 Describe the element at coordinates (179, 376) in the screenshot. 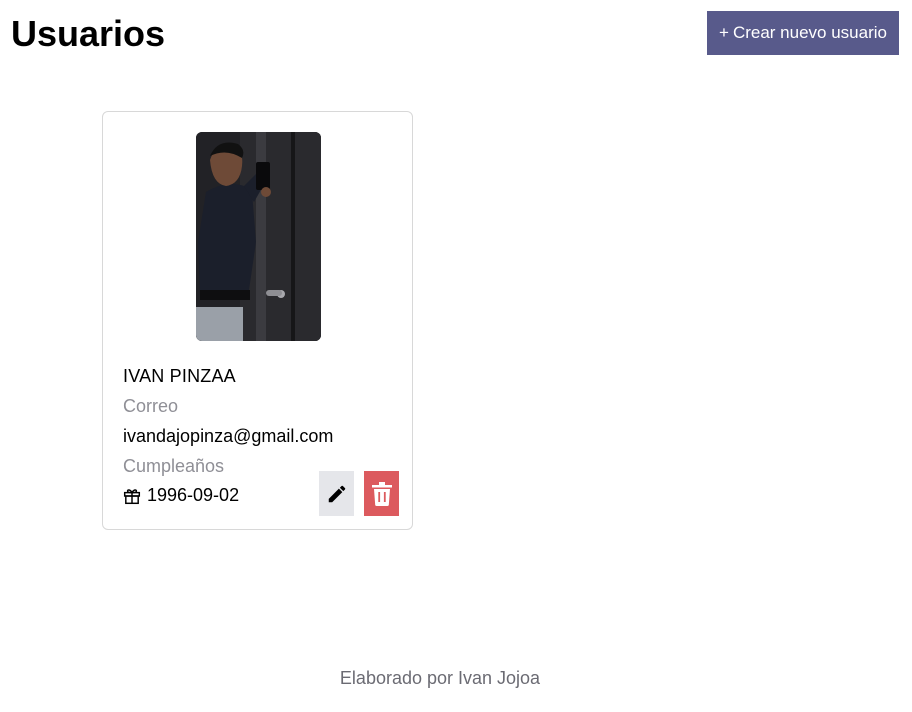

I see `user-name: IVAN PINZAA` at that location.